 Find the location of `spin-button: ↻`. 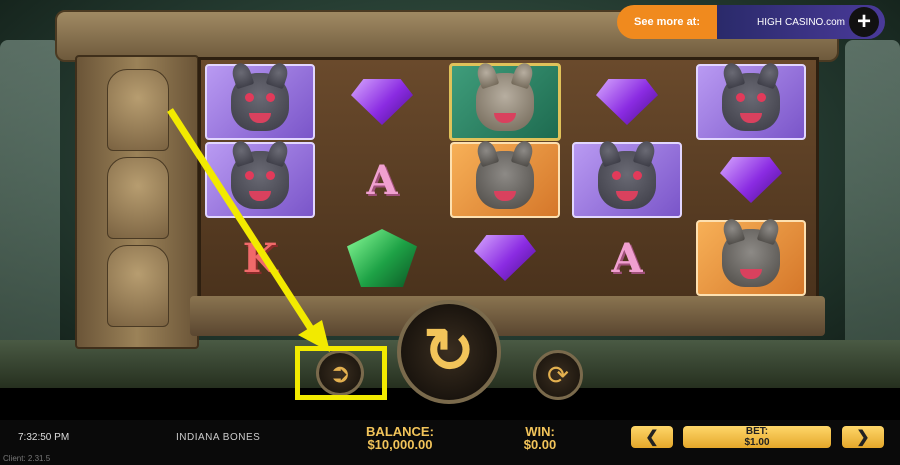

spin-button: ↻ is located at coordinates (449, 352).